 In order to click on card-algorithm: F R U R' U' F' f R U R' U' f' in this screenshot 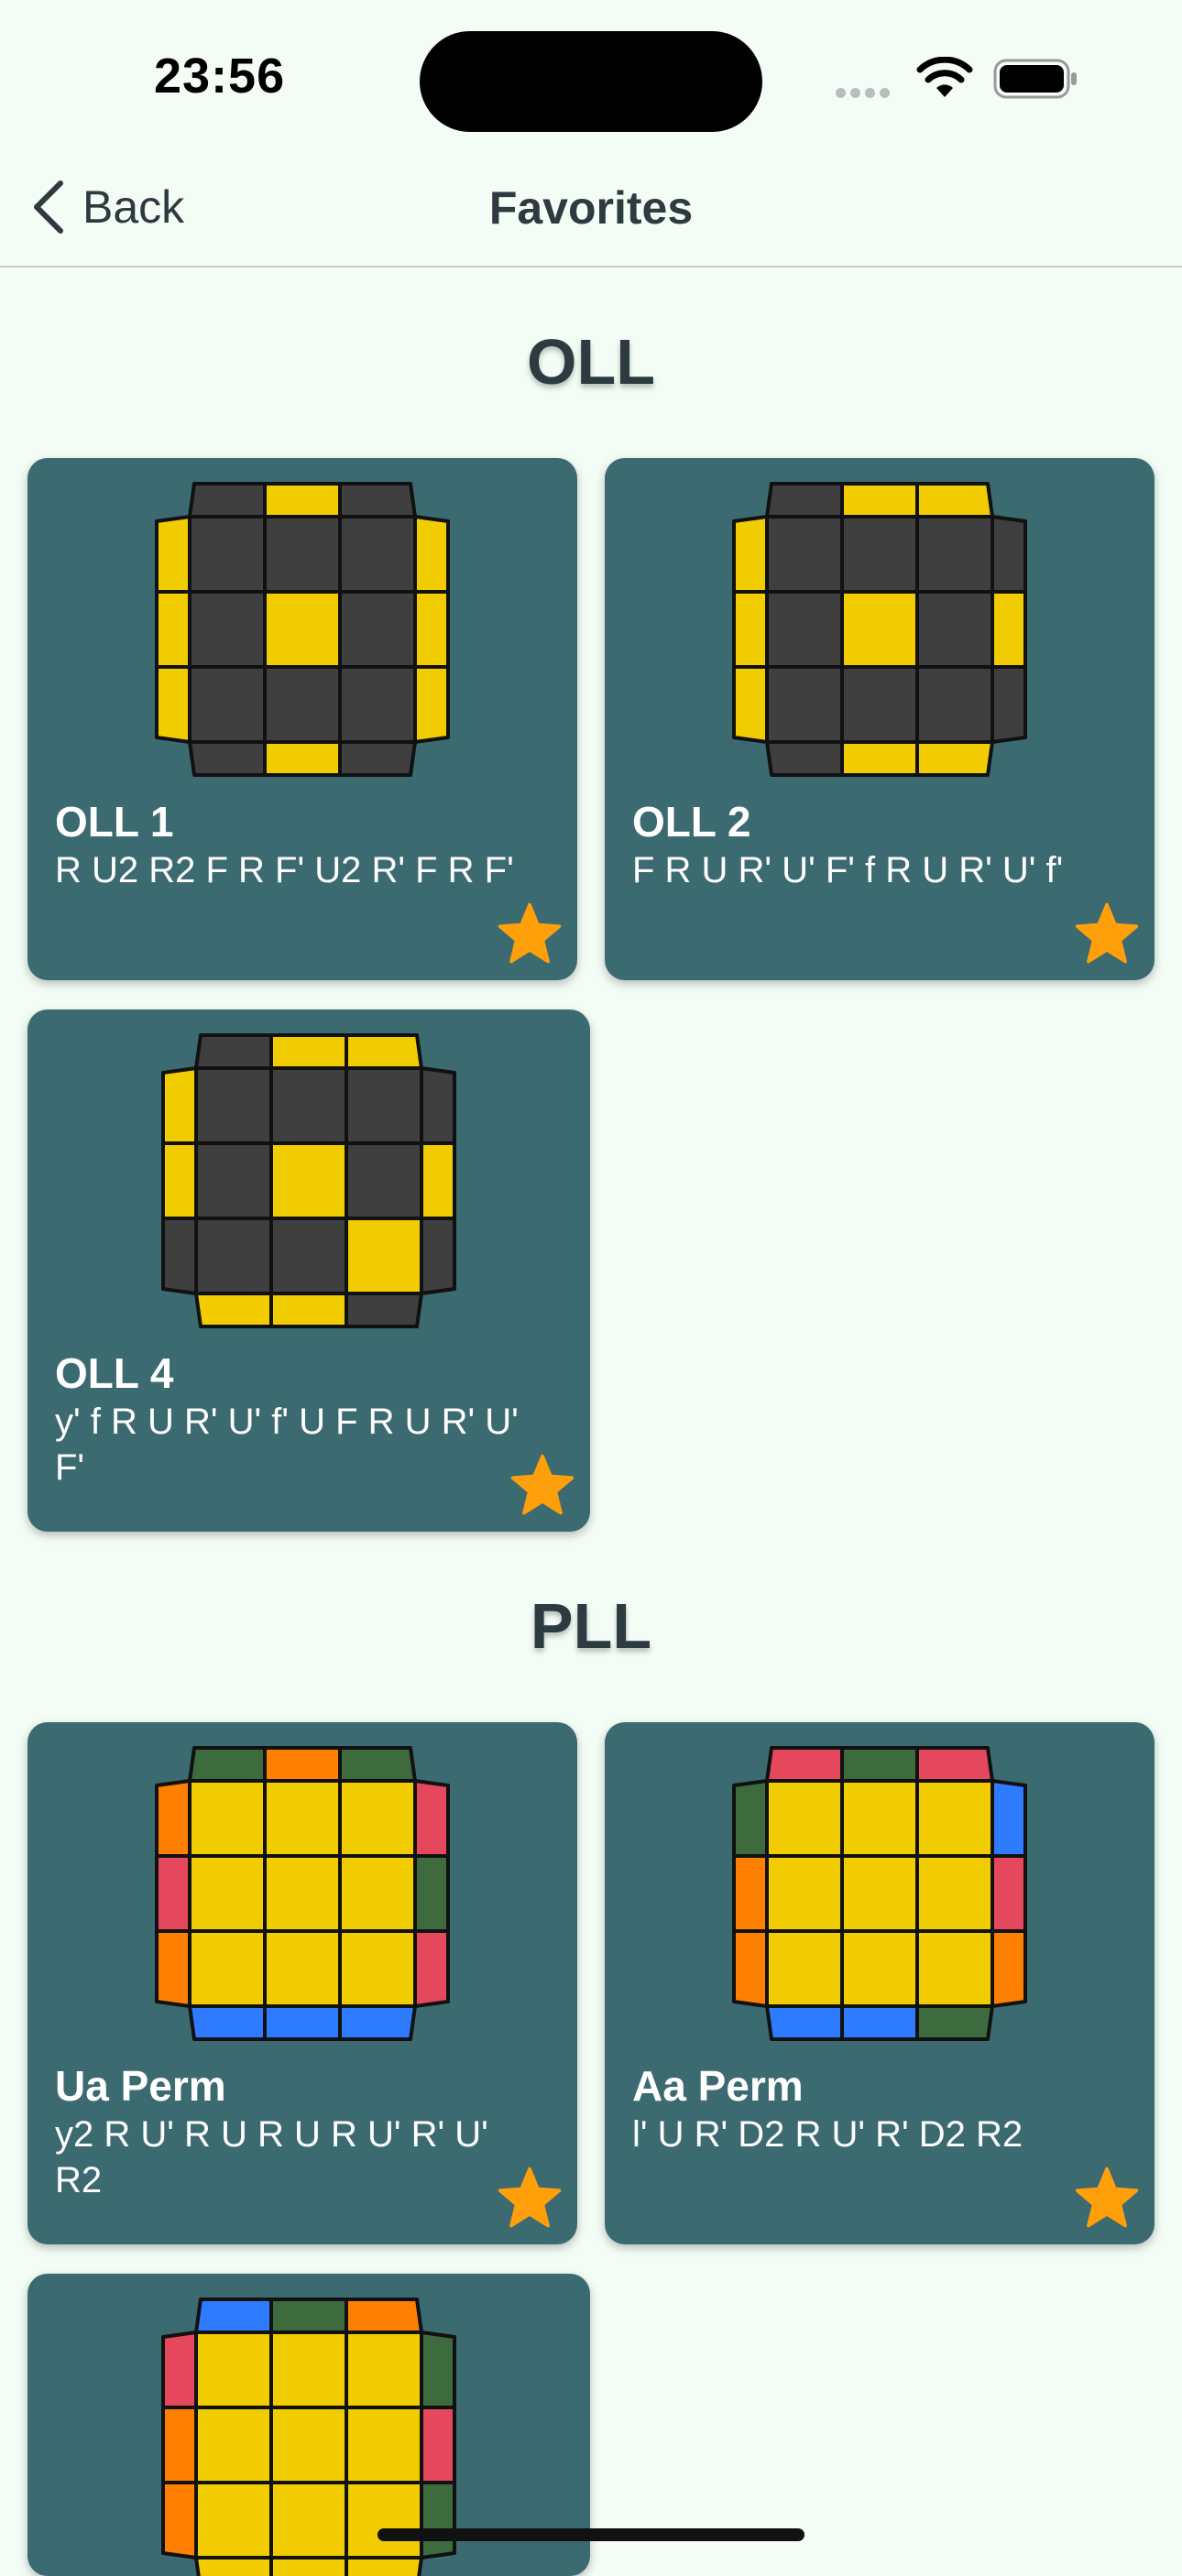, I will do `click(848, 870)`.